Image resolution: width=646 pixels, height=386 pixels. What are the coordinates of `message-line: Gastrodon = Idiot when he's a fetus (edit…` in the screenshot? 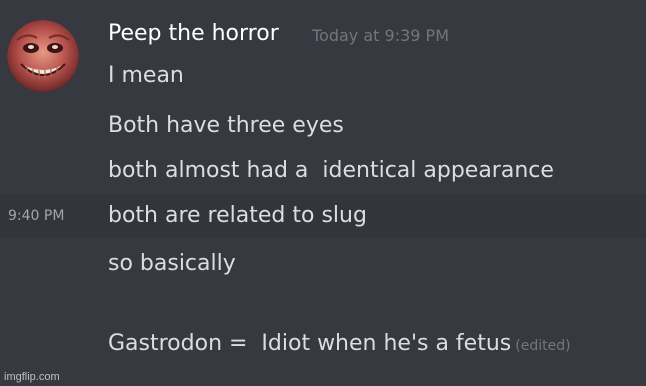 It's located at (323, 344).